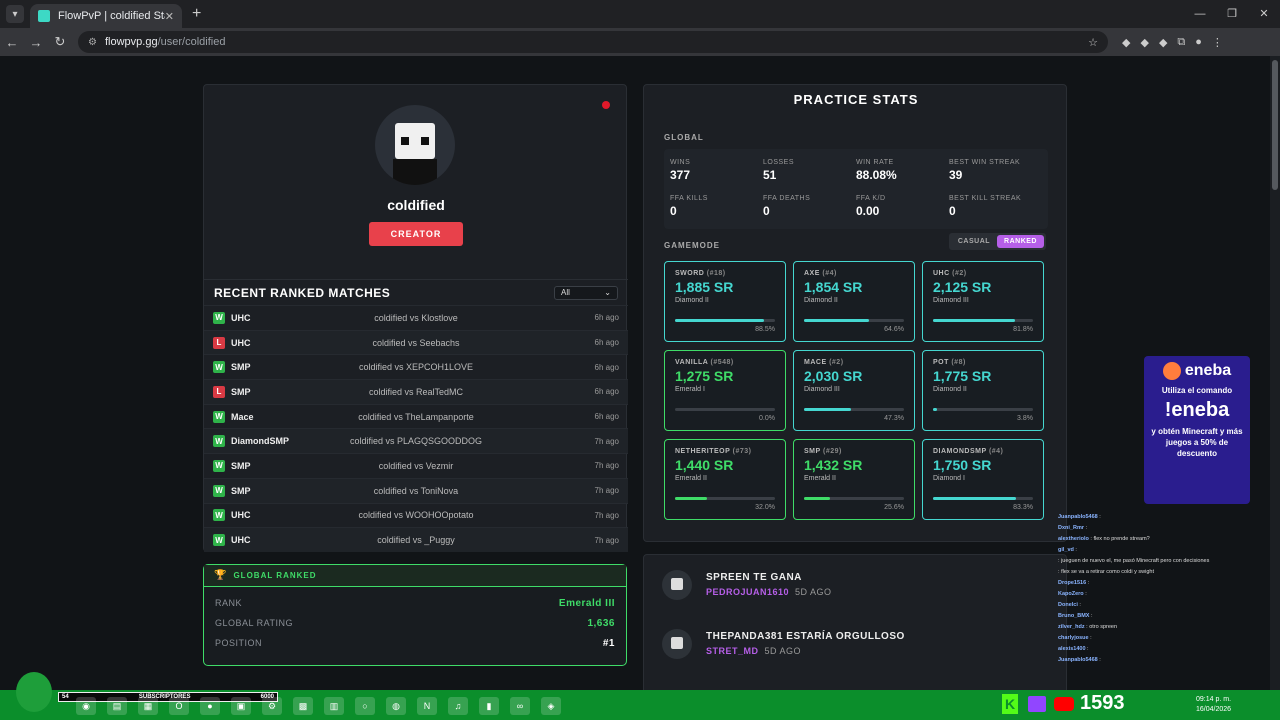  Describe the element at coordinates (520, 706) in the screenshot. I see `app-icon: ∞` at that location.